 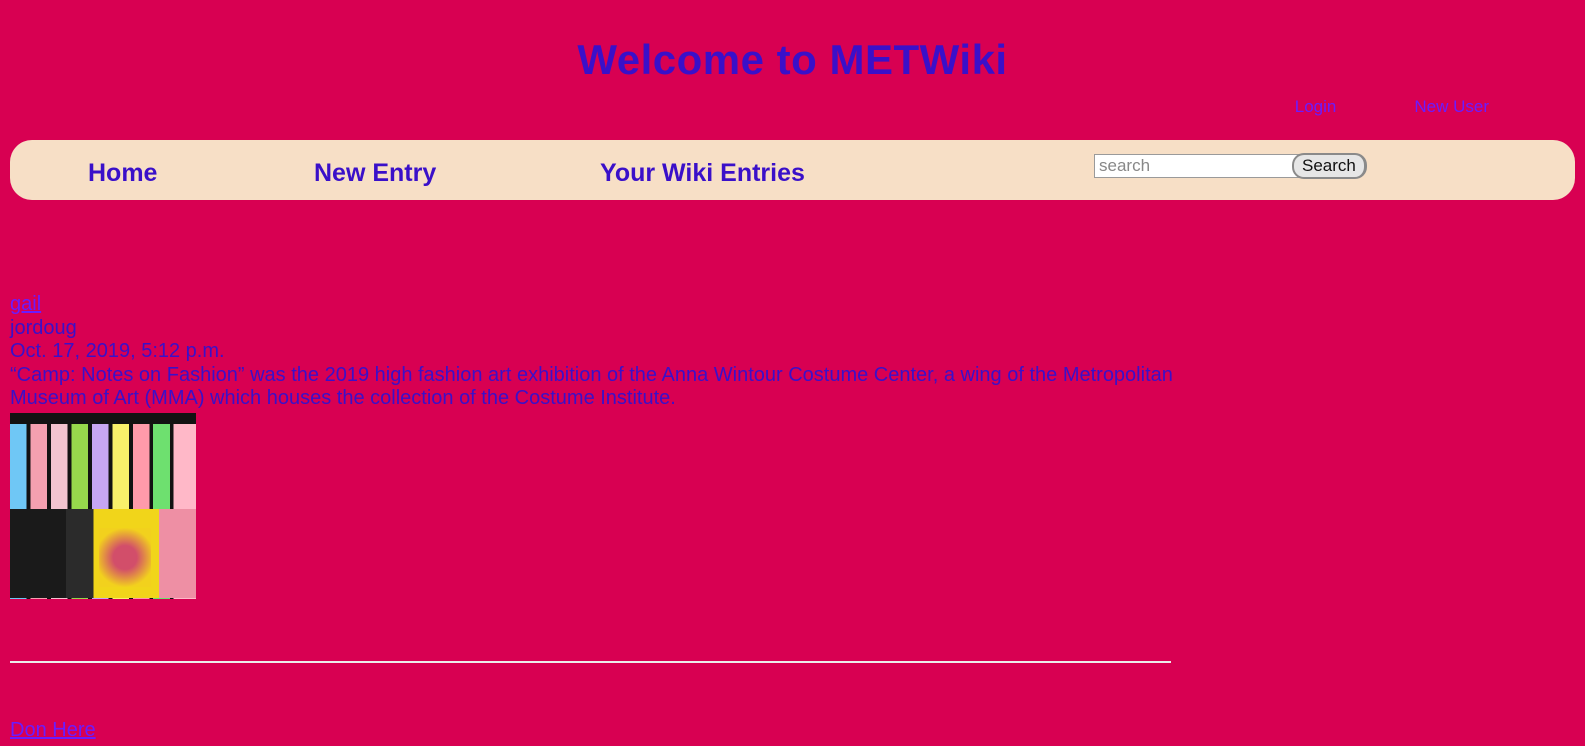 What do you see at coordinates (1392, 107) in the screenshot?
I see `auth-links: Login New User` at bounding box center [1392, 107].